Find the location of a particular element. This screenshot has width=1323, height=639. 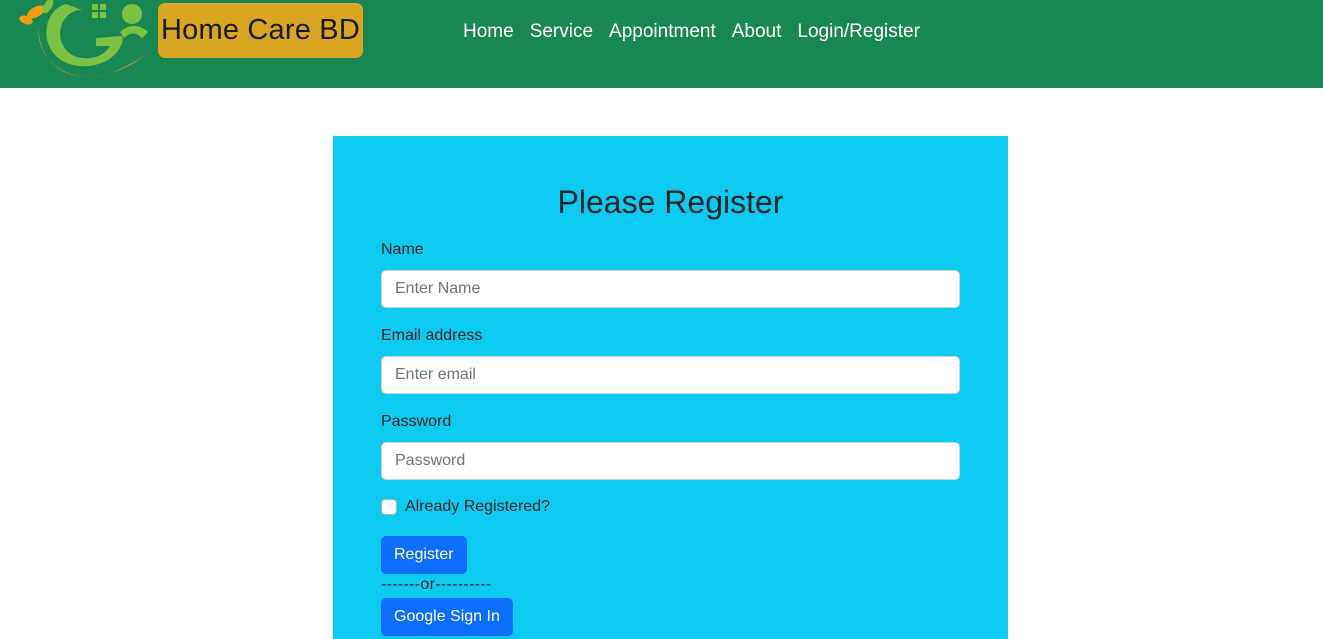

password-label: Password is located at coordinates (416, 421).